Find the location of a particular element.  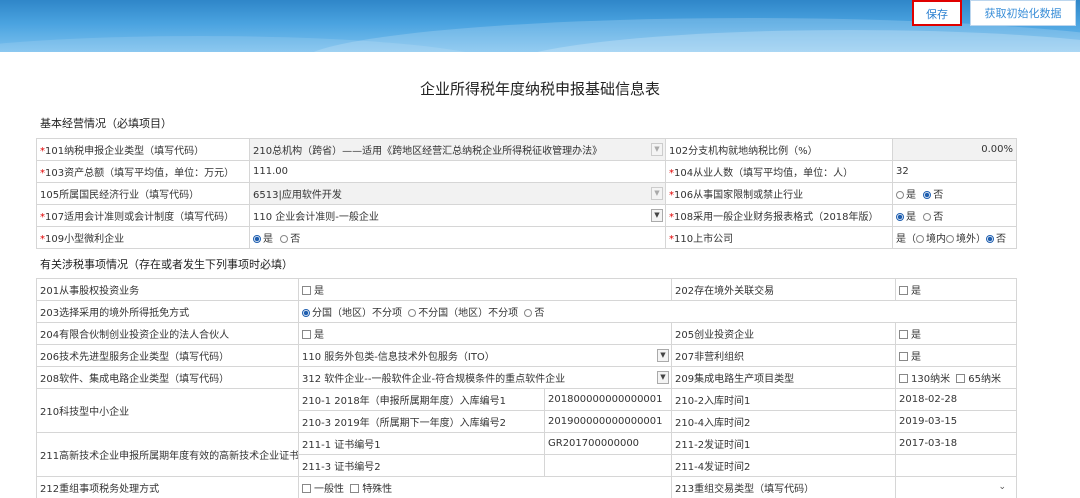

field-label: 207非营利组织 is located at coordinates (710, 357).